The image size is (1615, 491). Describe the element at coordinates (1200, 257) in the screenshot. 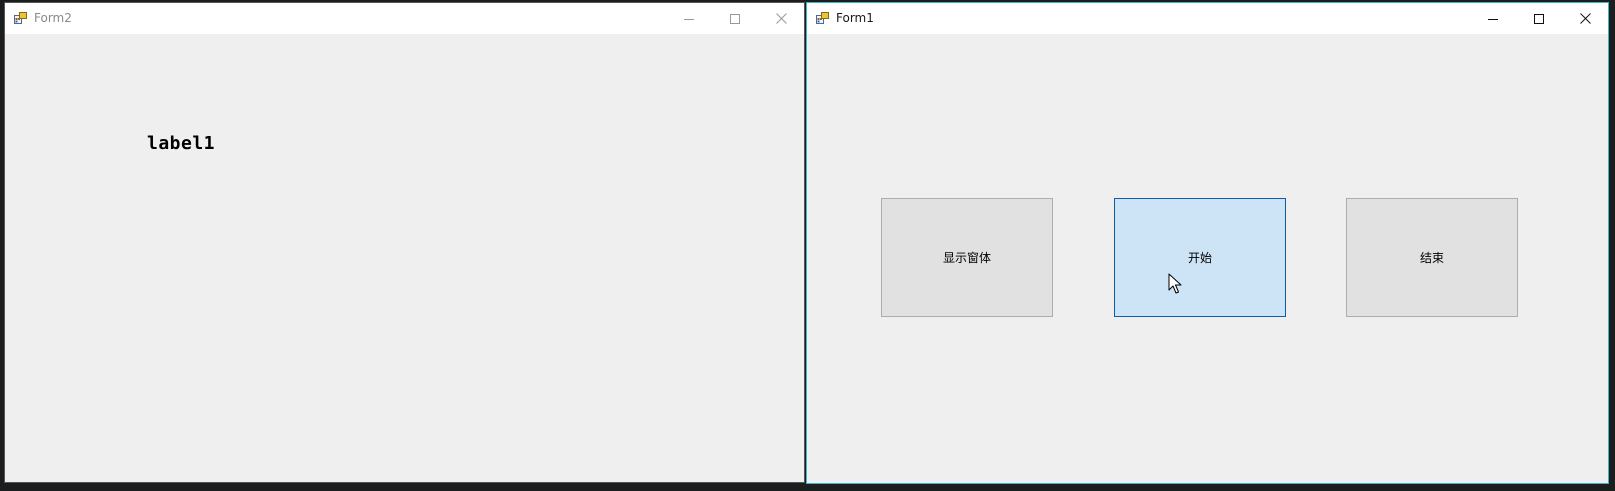

I see `start-button: 开始` at that location.